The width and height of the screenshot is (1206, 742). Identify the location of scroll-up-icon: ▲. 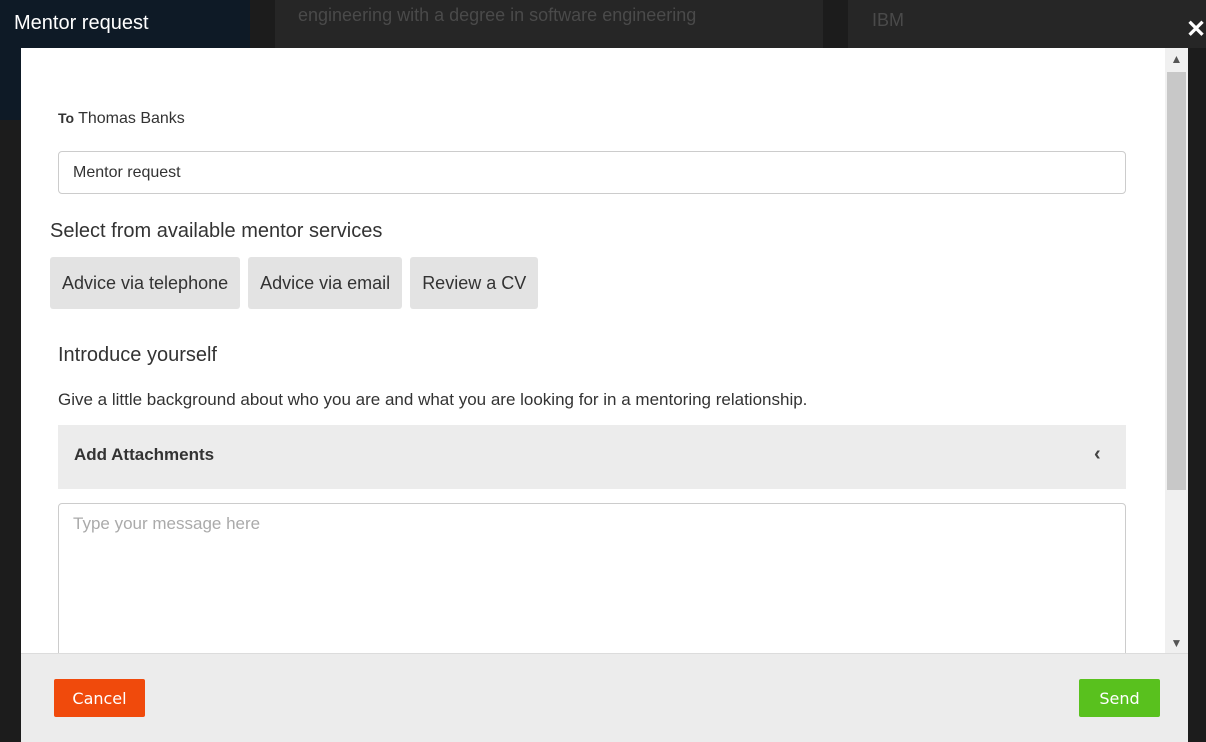
(1176, 59).